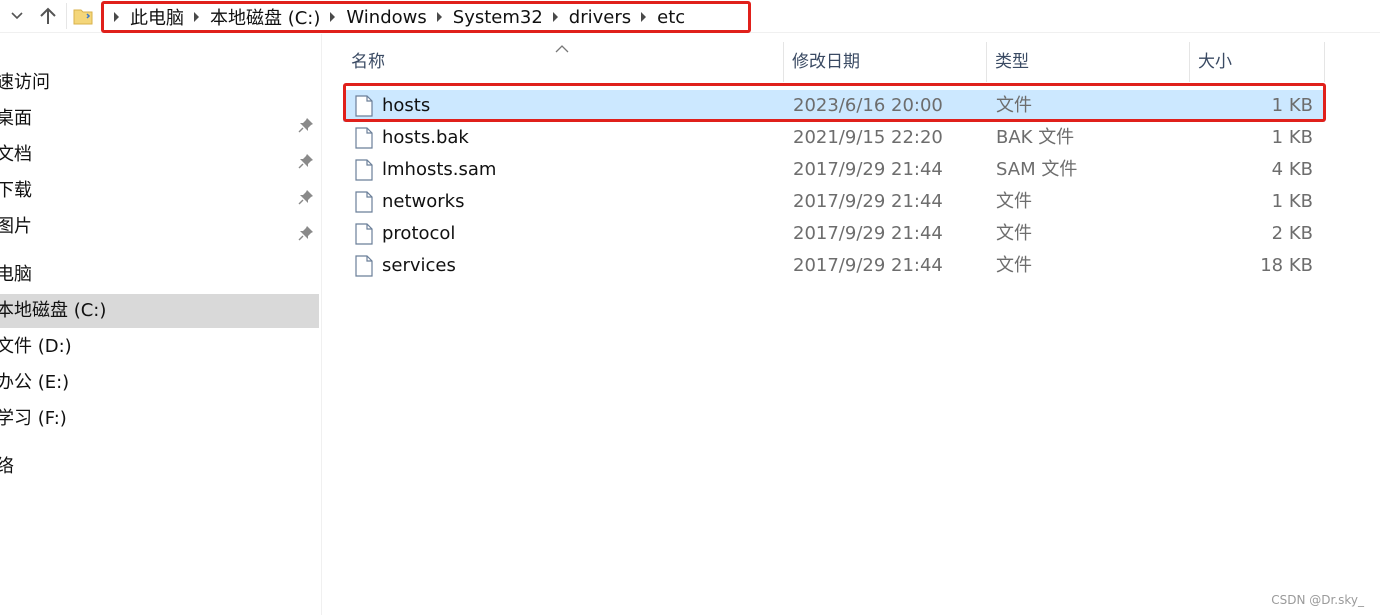 Image resolution: width=1380 pixels, height=615 pixels. I want to click on nav-item-label: 本地磁盘 (C:), so click(53, 310).